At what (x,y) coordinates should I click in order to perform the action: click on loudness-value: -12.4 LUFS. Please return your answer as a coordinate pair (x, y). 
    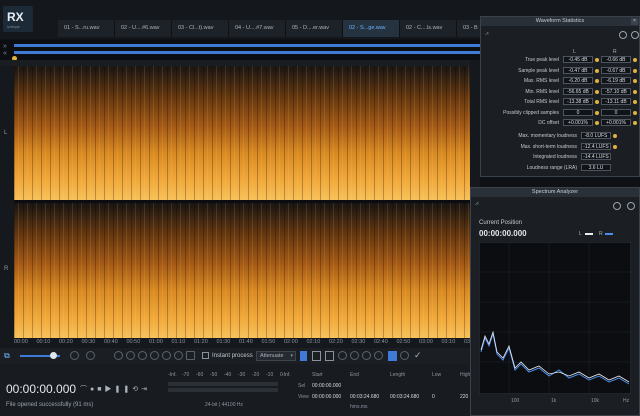
    Looking at the image, I should click on (596, 146).